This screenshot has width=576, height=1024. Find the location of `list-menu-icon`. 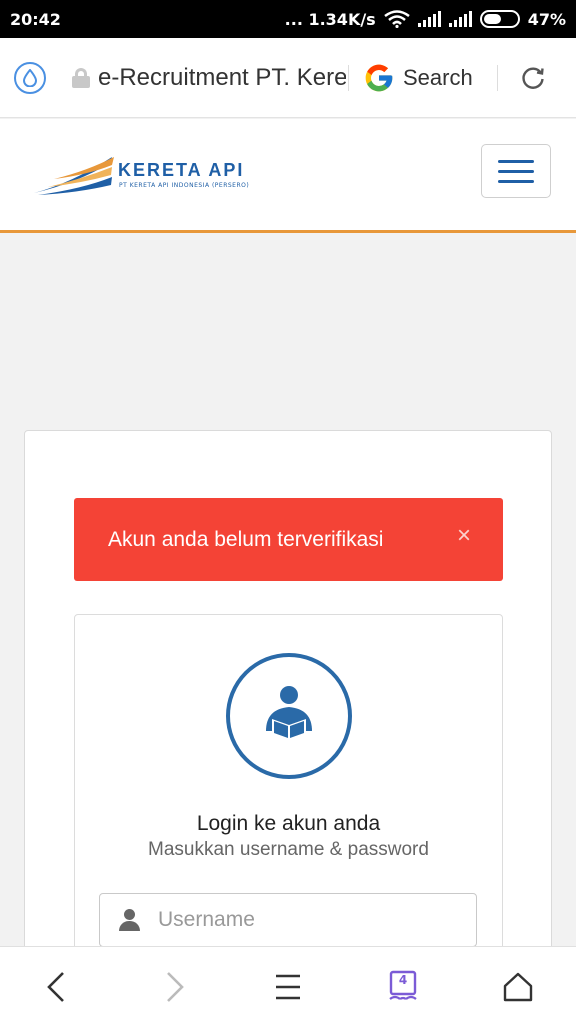

list-menu-icon is located at coordinates (288, 987).